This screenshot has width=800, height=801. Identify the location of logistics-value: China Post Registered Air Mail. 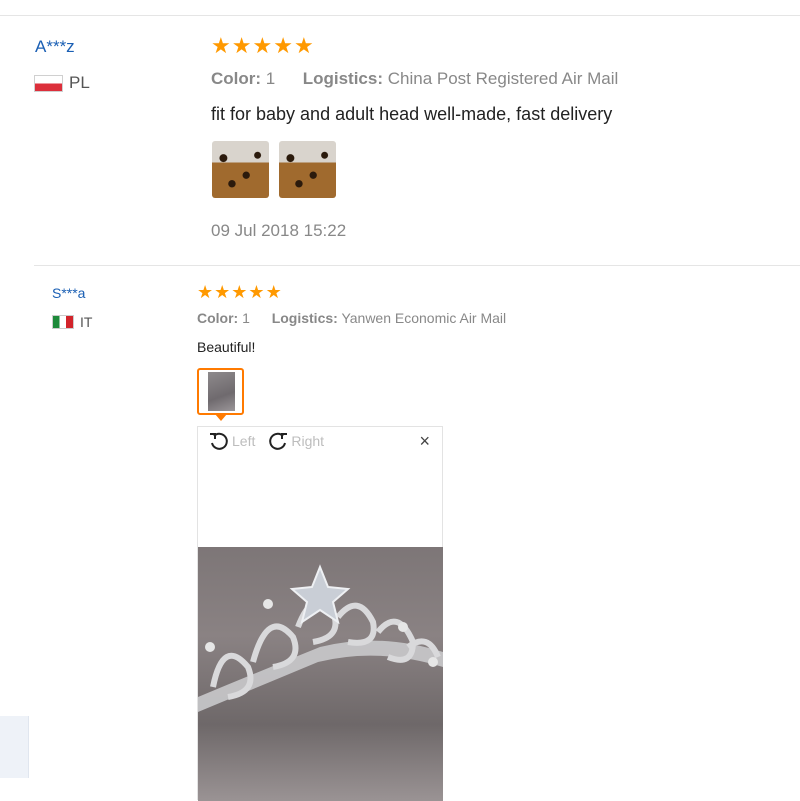
(503, 78).